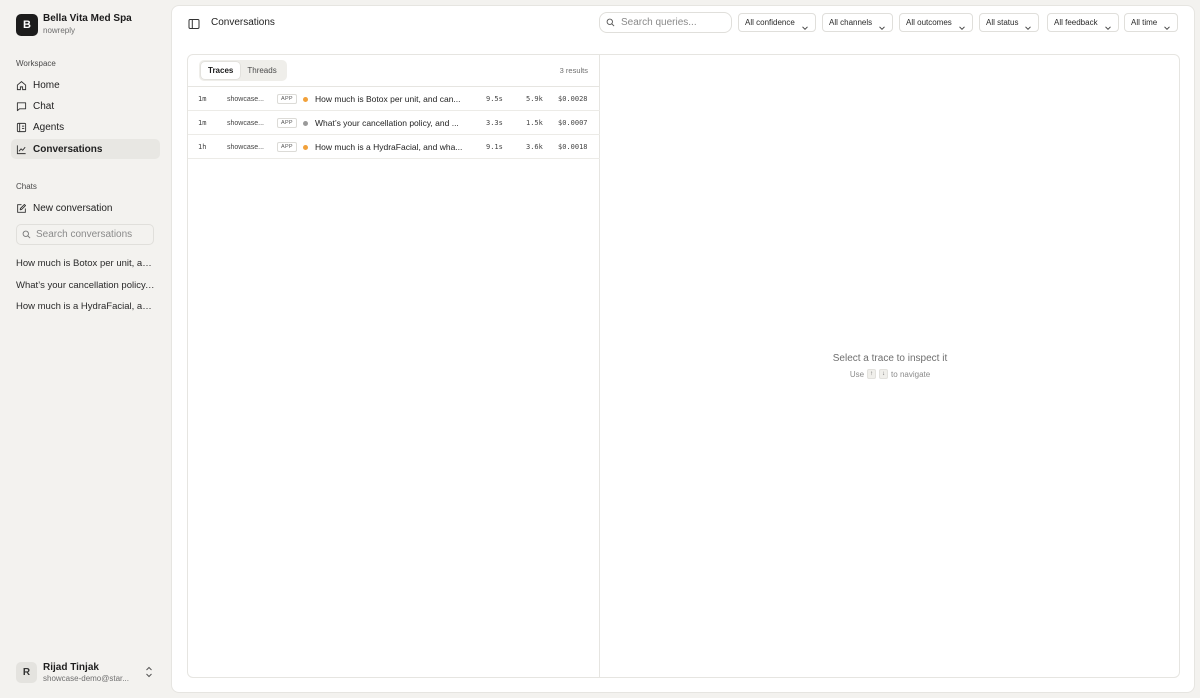 This screenshot has width=1200, height=698. I want to click on filter-feedback: All feedback, so click(1083, 22).